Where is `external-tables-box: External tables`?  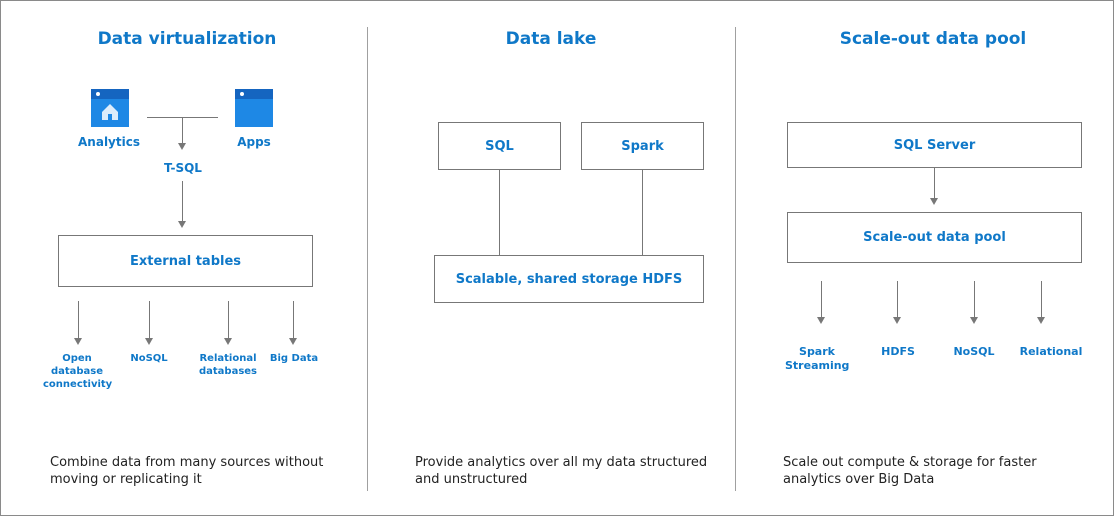 external-tables-box: External tables is located at coordinates (185, 261).